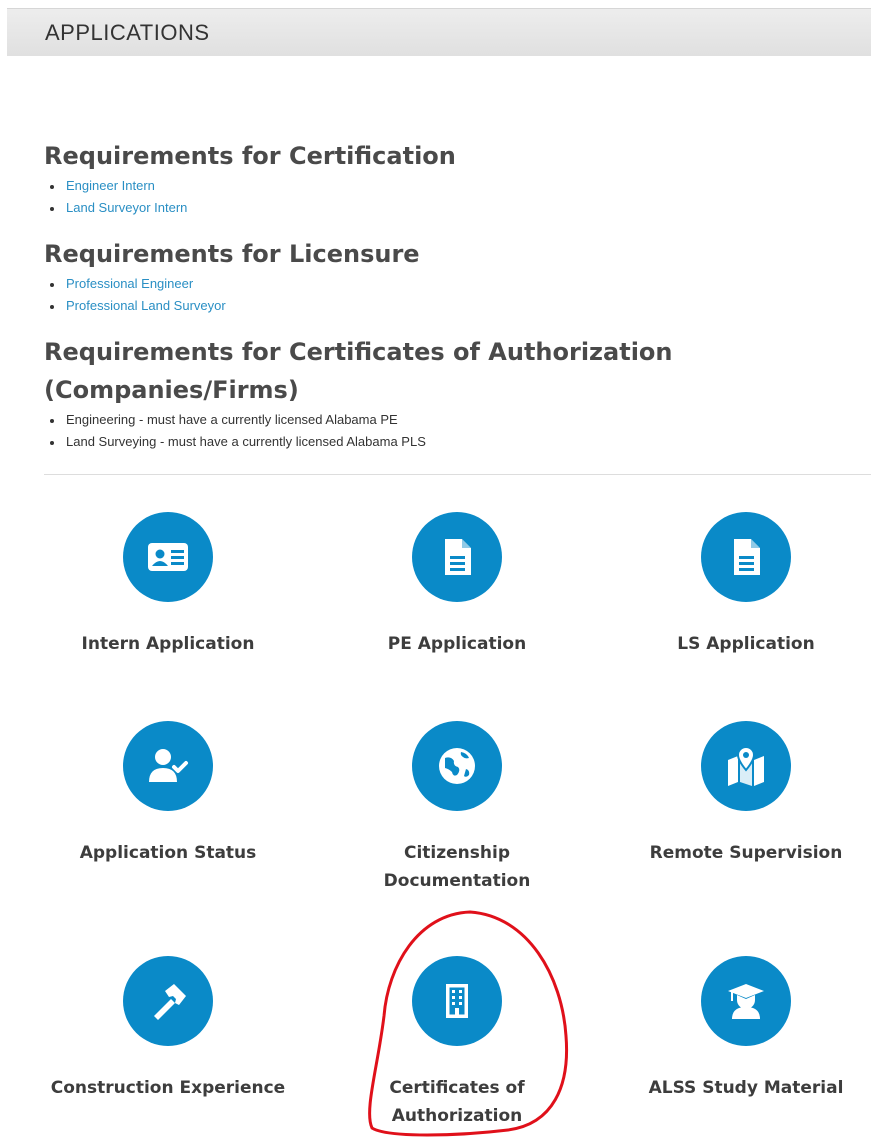  I want to click on list-item: Professional Engineer, so click(444, 284).